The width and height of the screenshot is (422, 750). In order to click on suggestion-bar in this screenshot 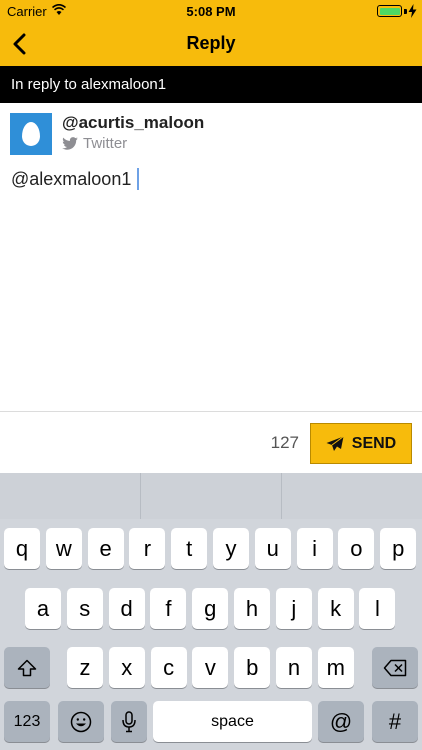, I will do `click(211, 496)`.